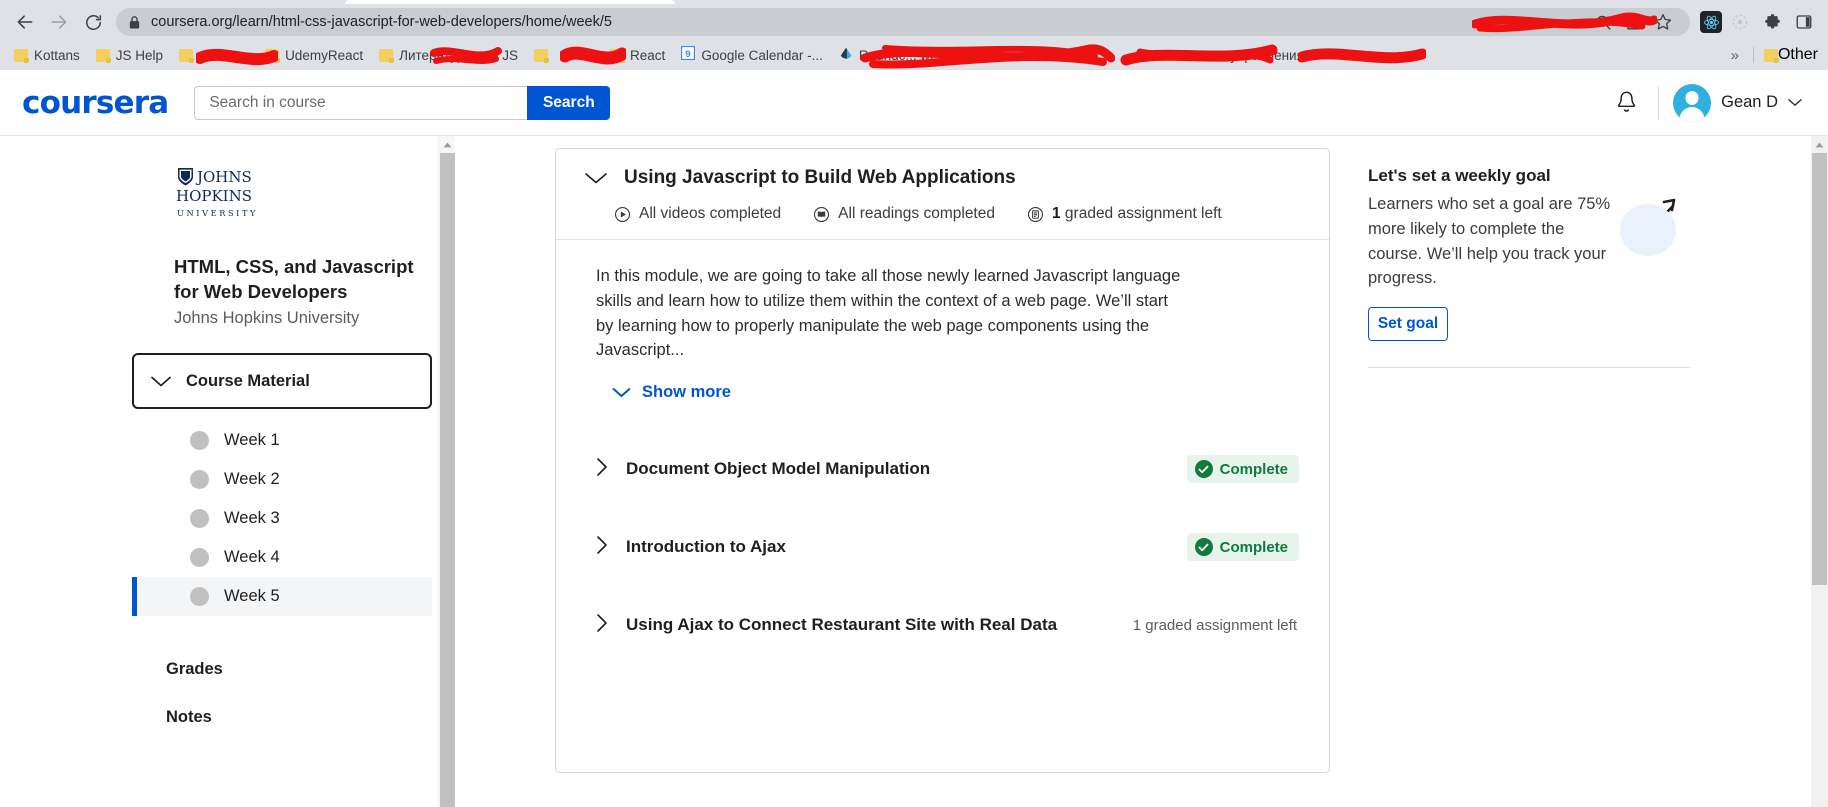 This screenshot has height=807, width=1828. I want to click on bookmark-label: Панель управления, so click(1241, 55).